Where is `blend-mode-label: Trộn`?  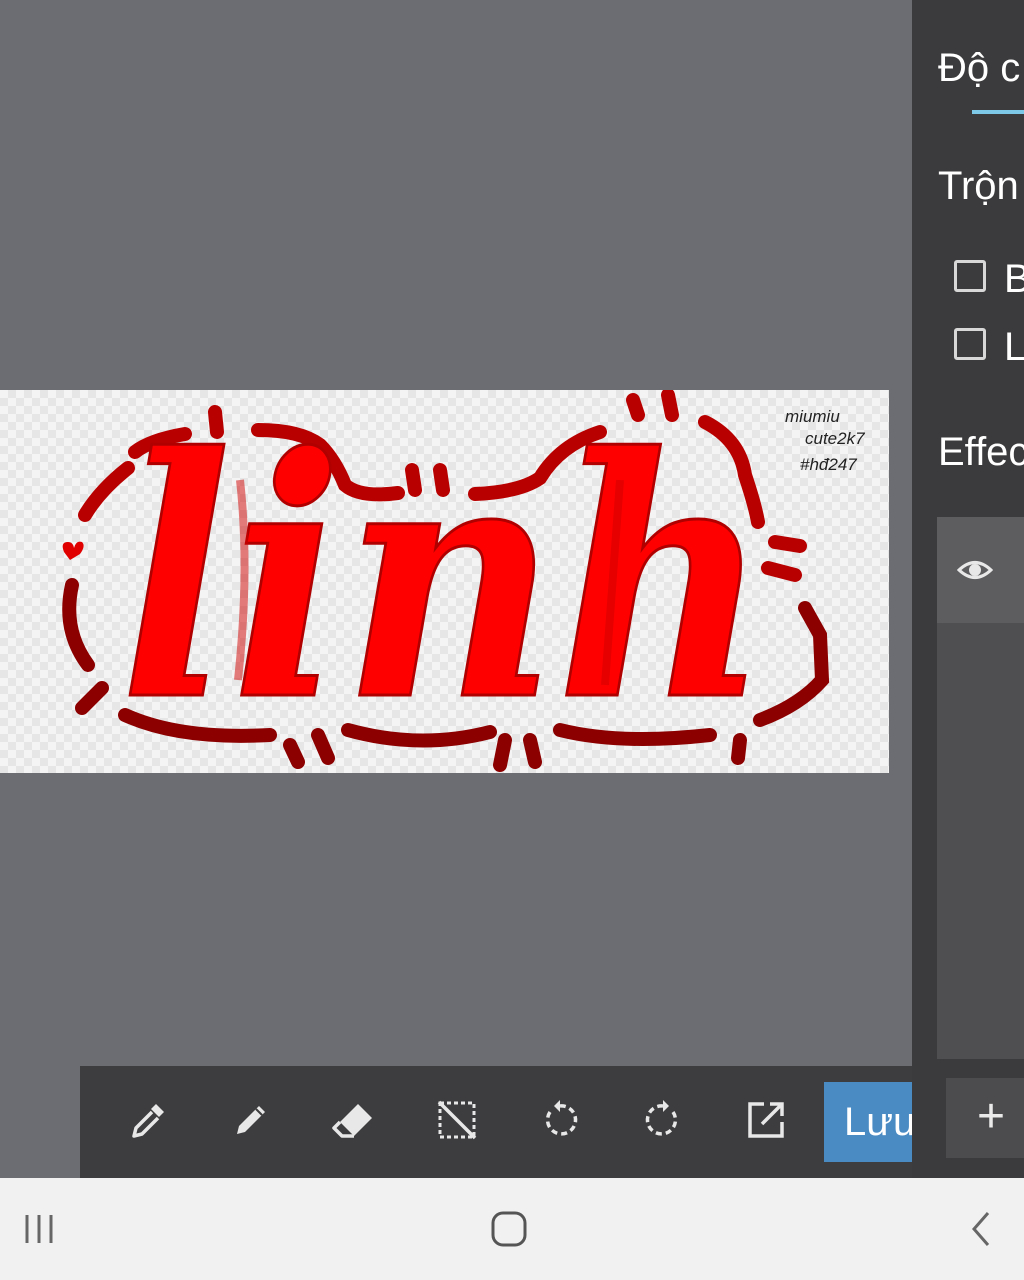
blend-mode-label: Trộn is located at coordinates (978, 186).